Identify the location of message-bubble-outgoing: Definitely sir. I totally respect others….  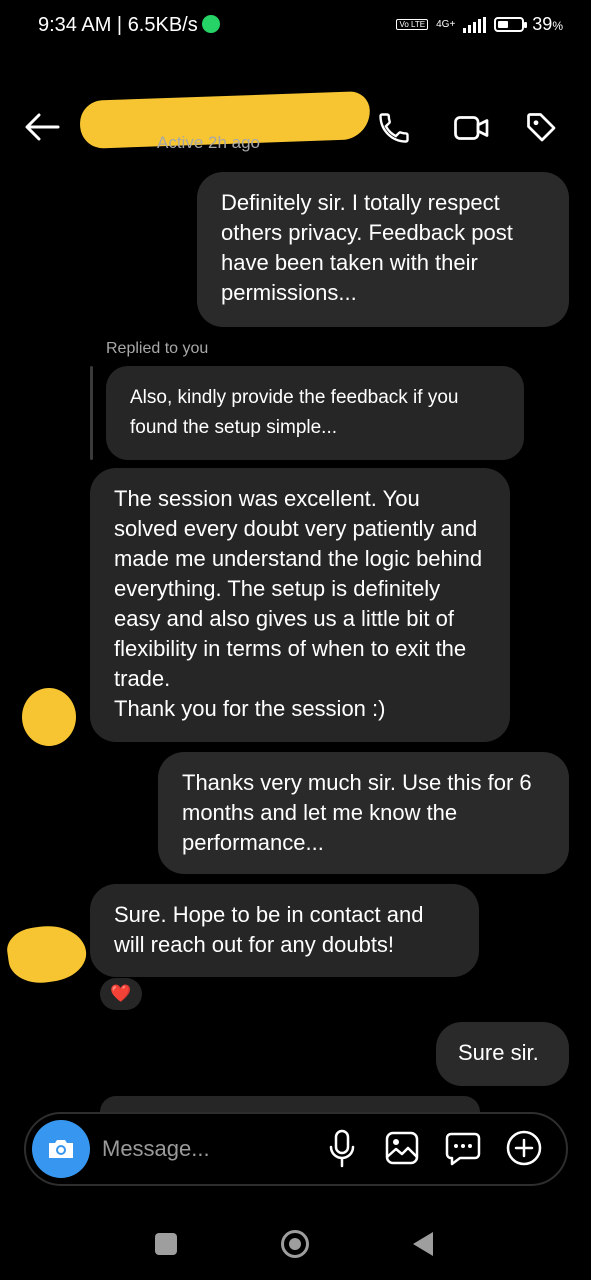
(383, 249).